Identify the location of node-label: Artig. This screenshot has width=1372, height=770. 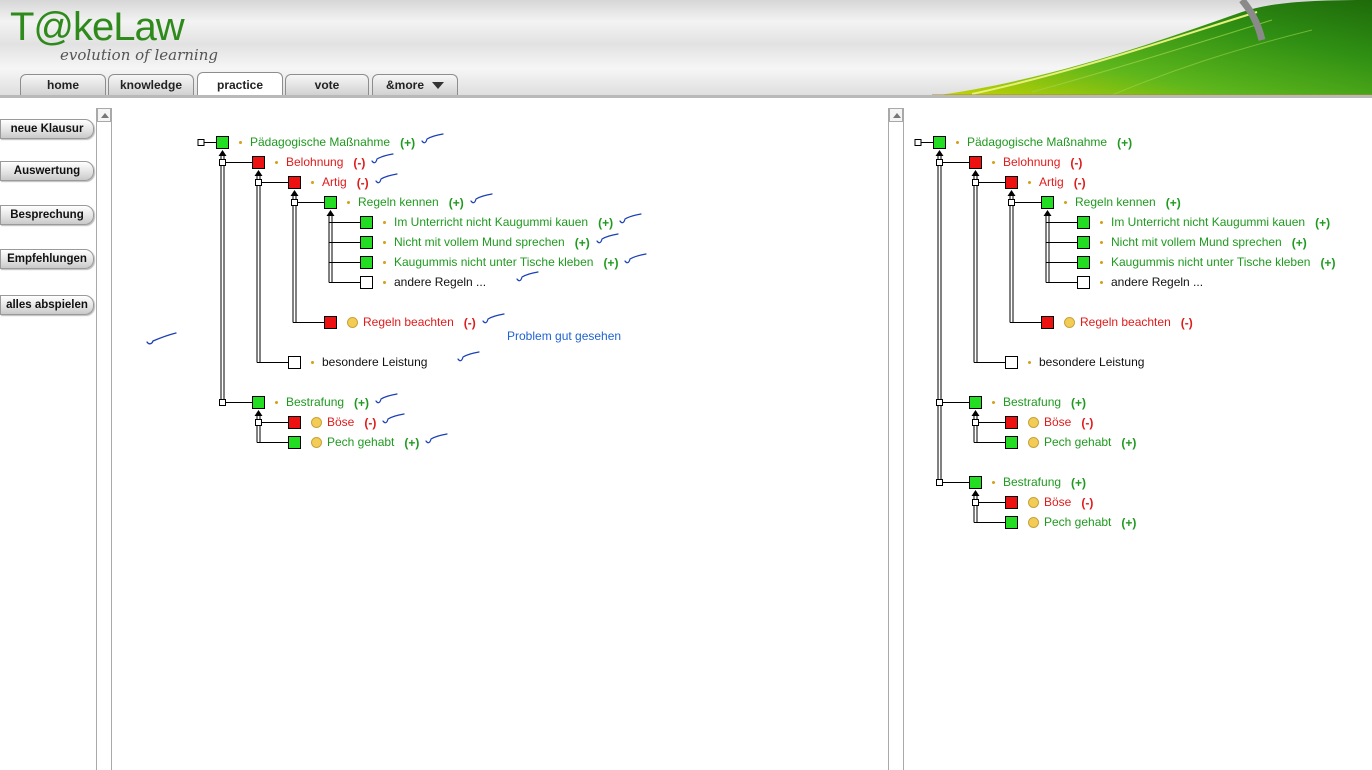
(1051, 182).